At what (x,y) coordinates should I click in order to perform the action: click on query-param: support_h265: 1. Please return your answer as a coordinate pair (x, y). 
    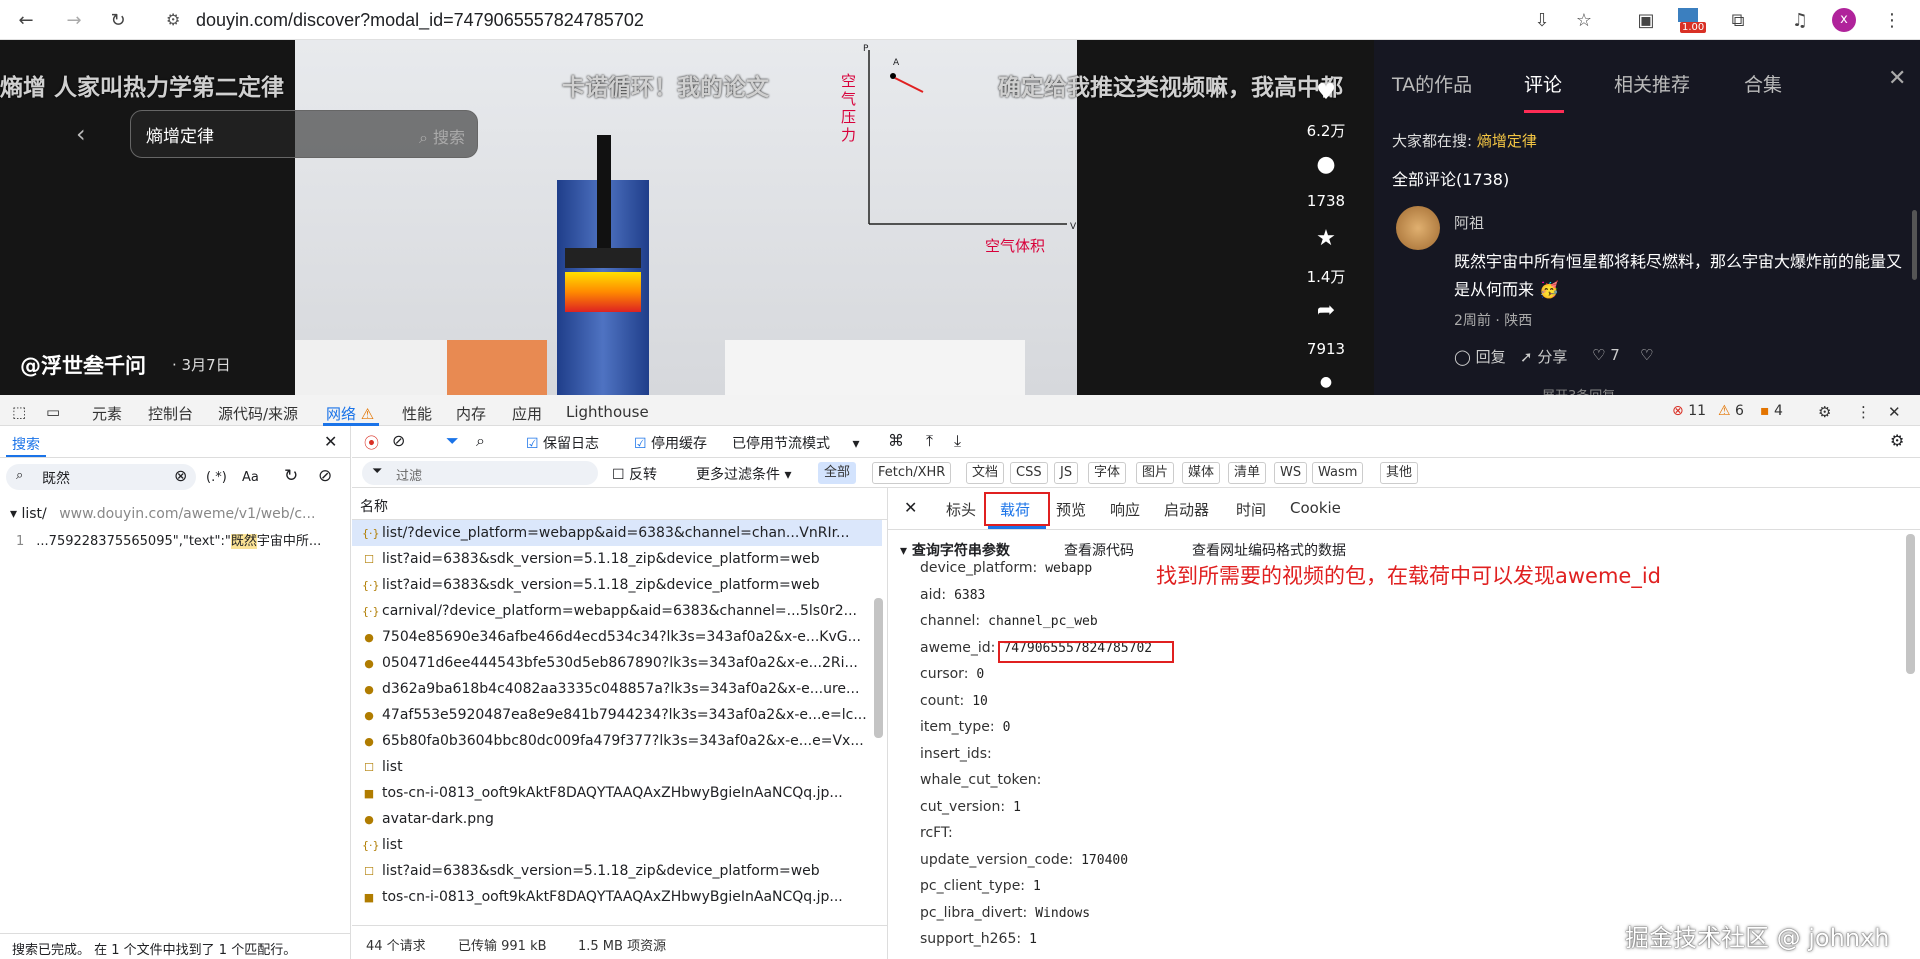
    Looking at the image, I should click on (978, 939).